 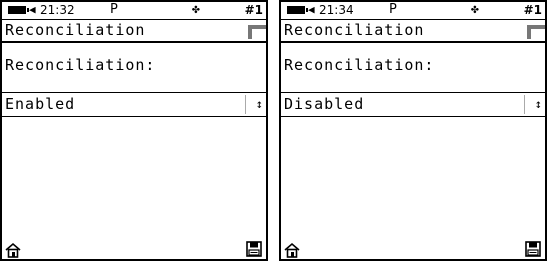 What do you see at coordinates (324, 104) in the screenshot?
I see `select-value: Disabled` at bounding box center [324, 104].